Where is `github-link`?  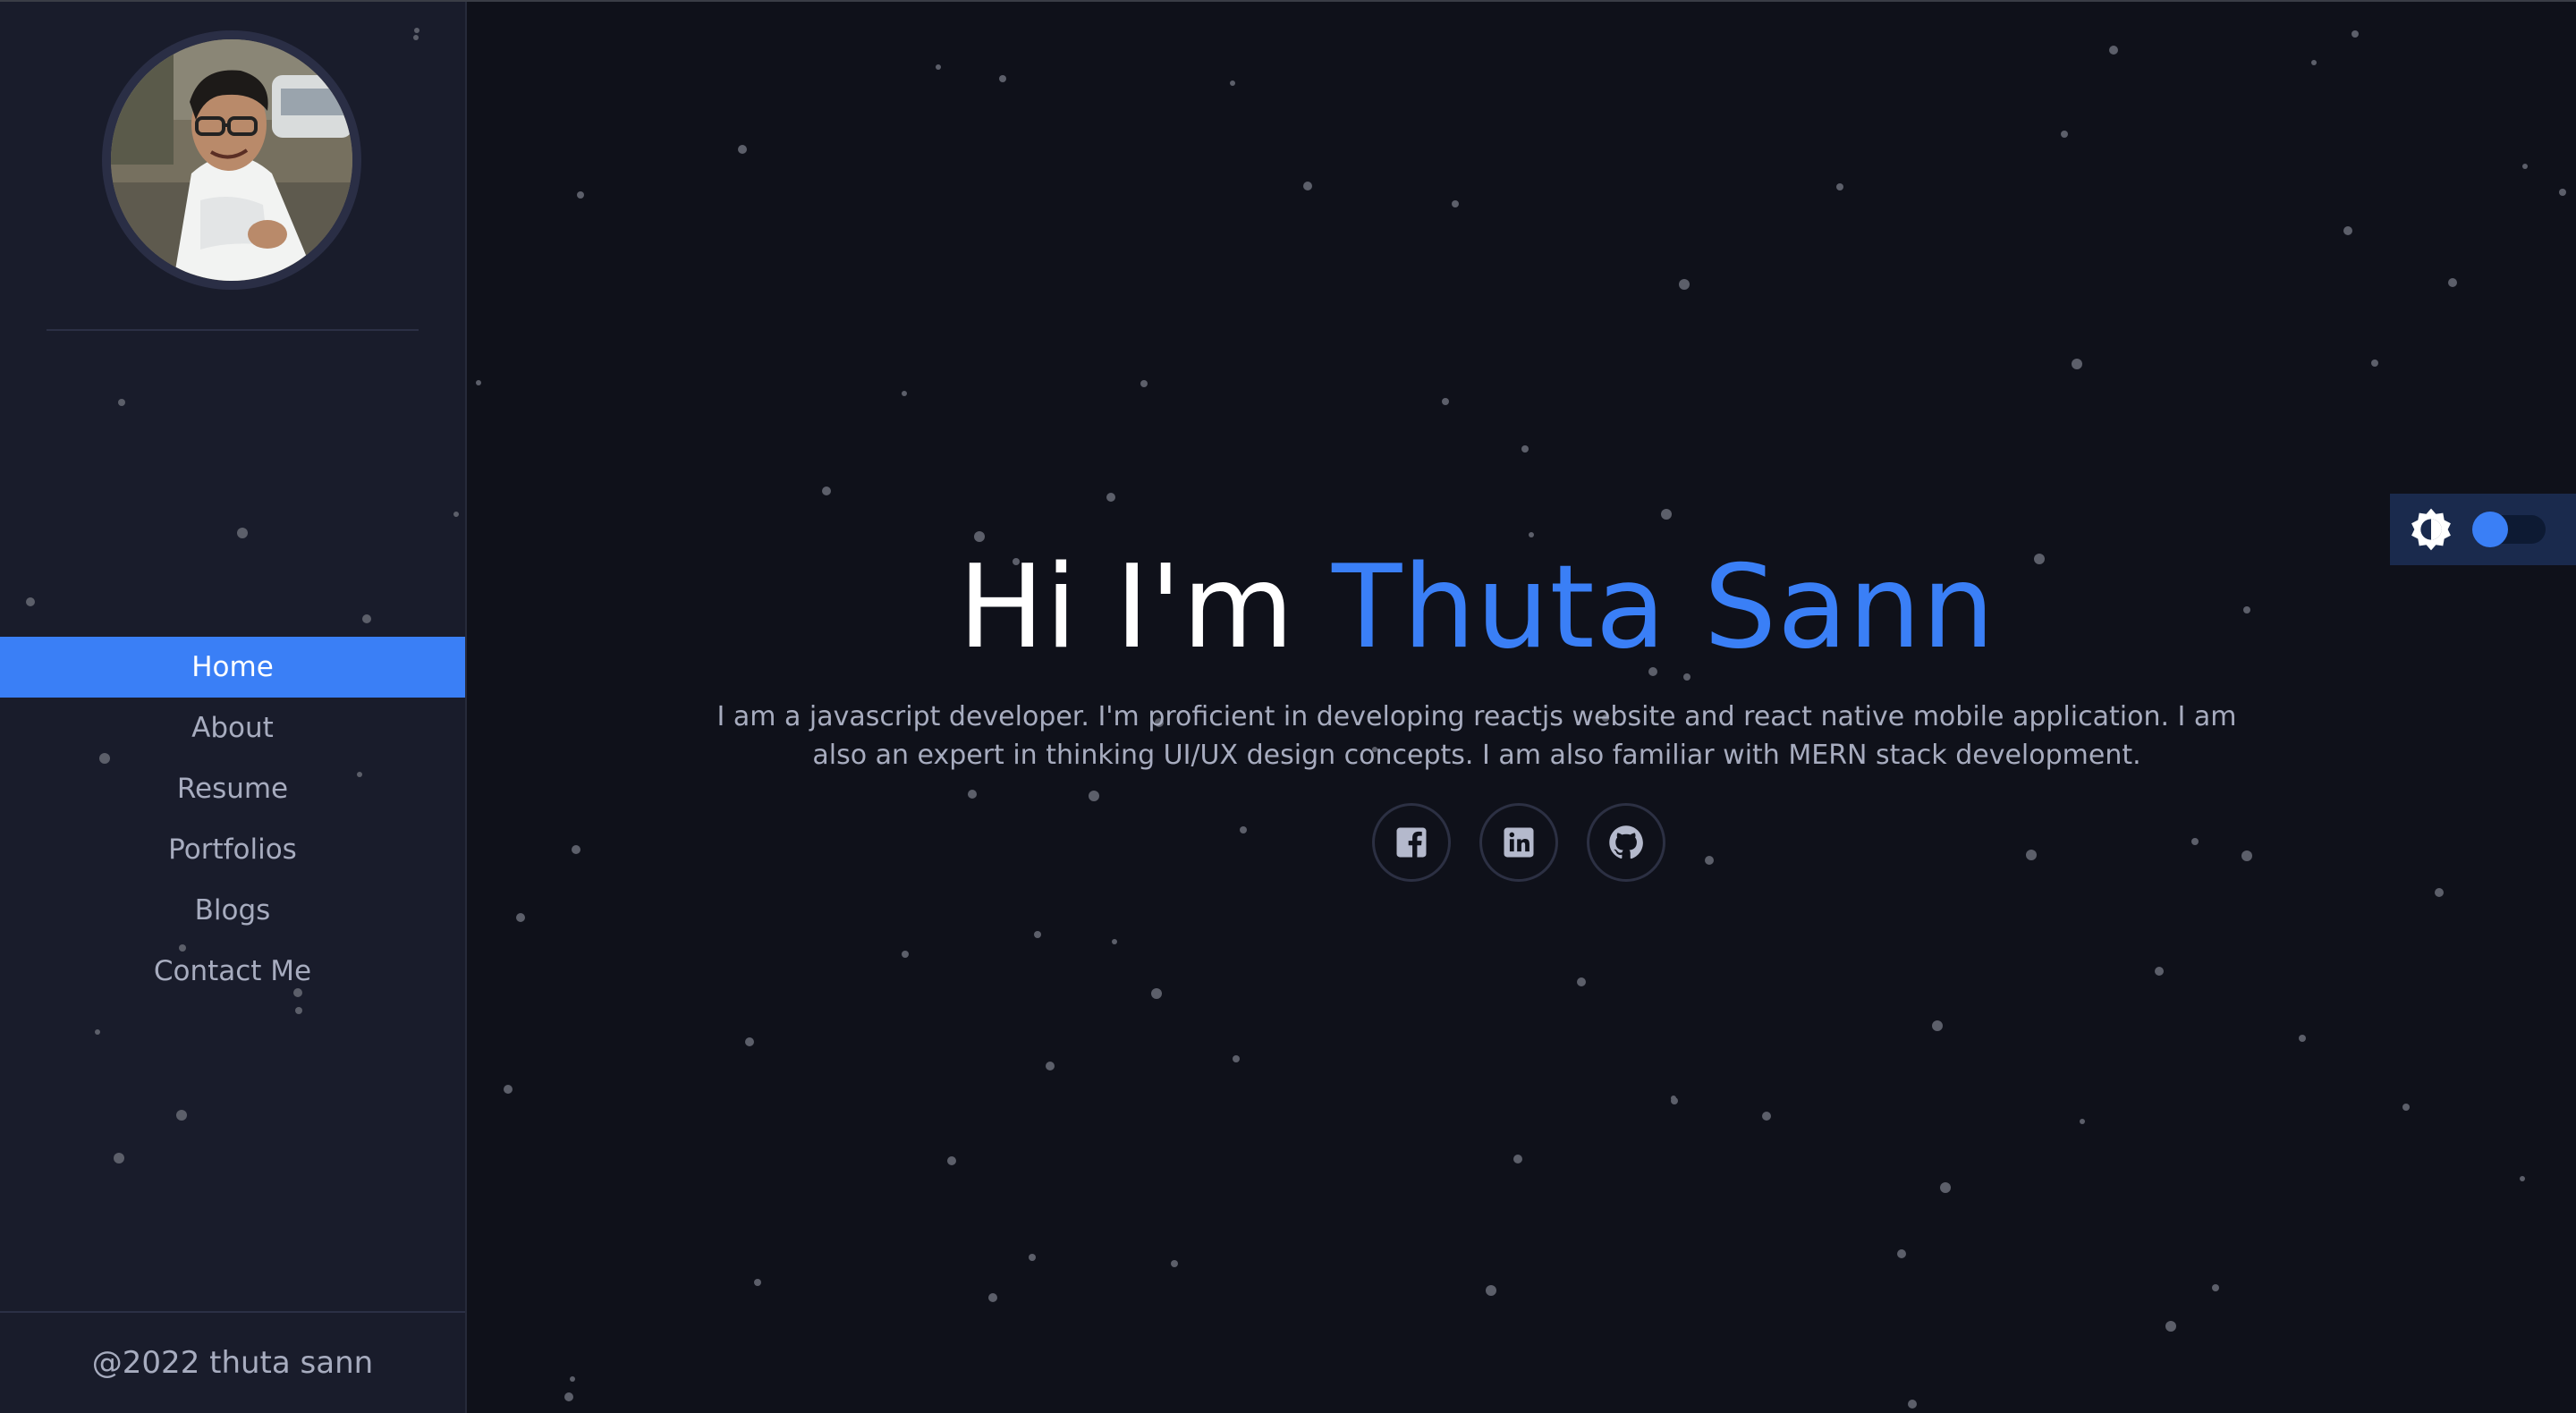 github-link is located at coordinates (1626, 842).